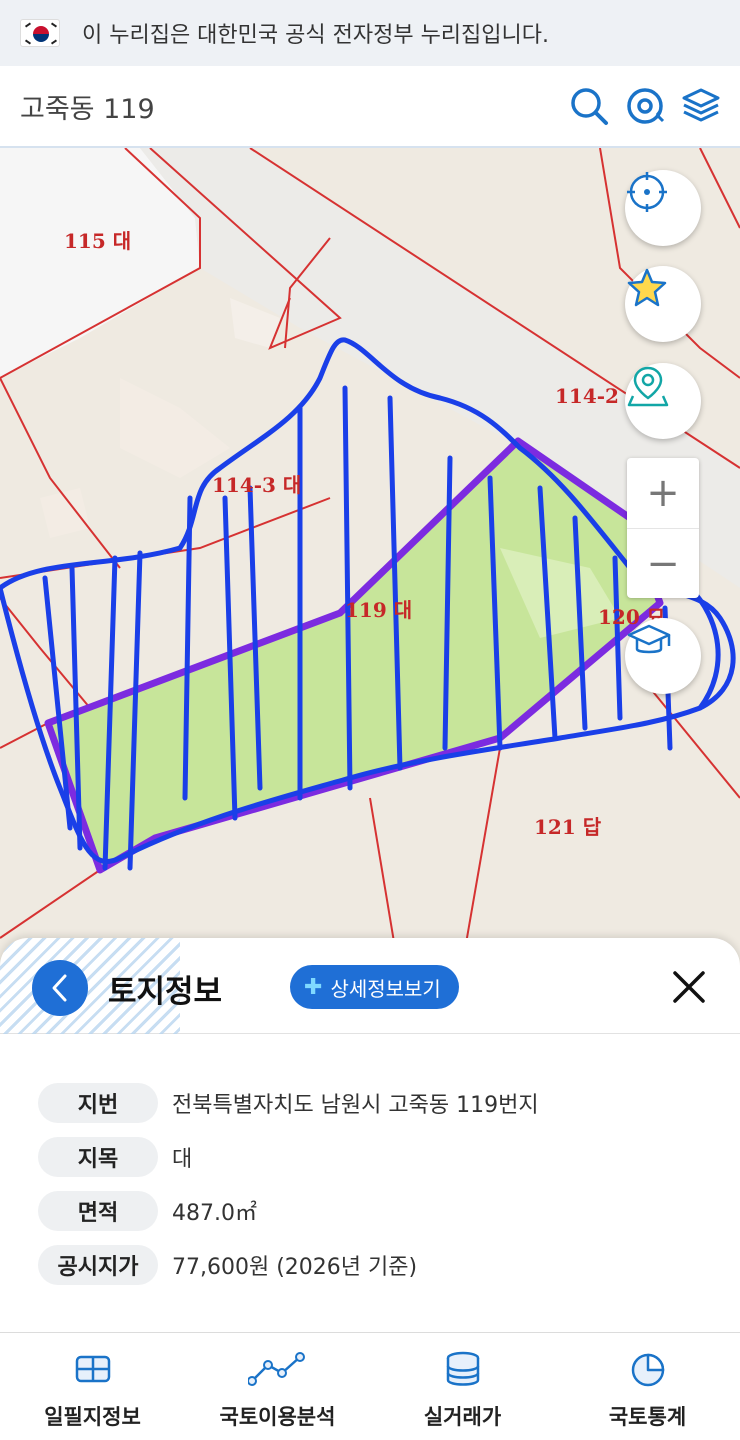  I want to click on info-value: 대, so click(182, 1159).